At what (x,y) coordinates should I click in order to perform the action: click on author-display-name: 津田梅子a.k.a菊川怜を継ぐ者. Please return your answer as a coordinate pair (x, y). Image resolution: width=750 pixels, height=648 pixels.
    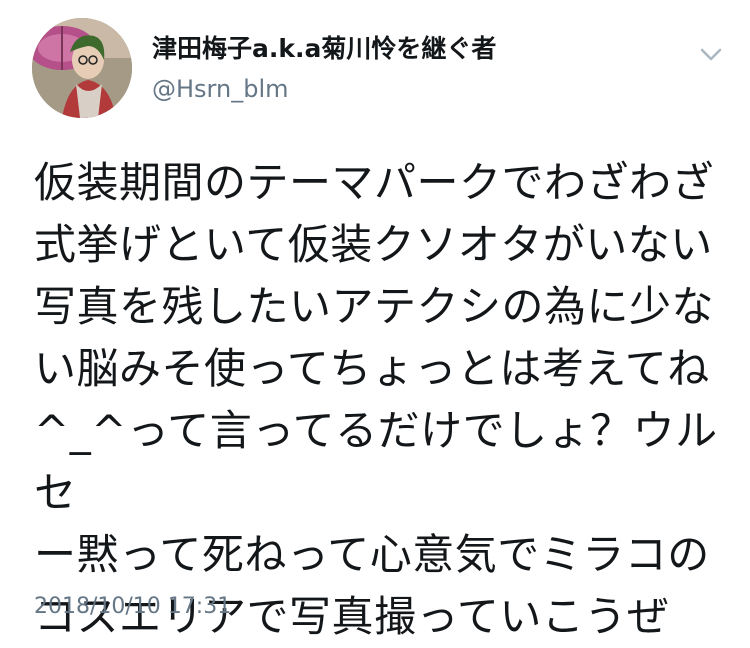
    Looking at the image, I should click on (324, 49).